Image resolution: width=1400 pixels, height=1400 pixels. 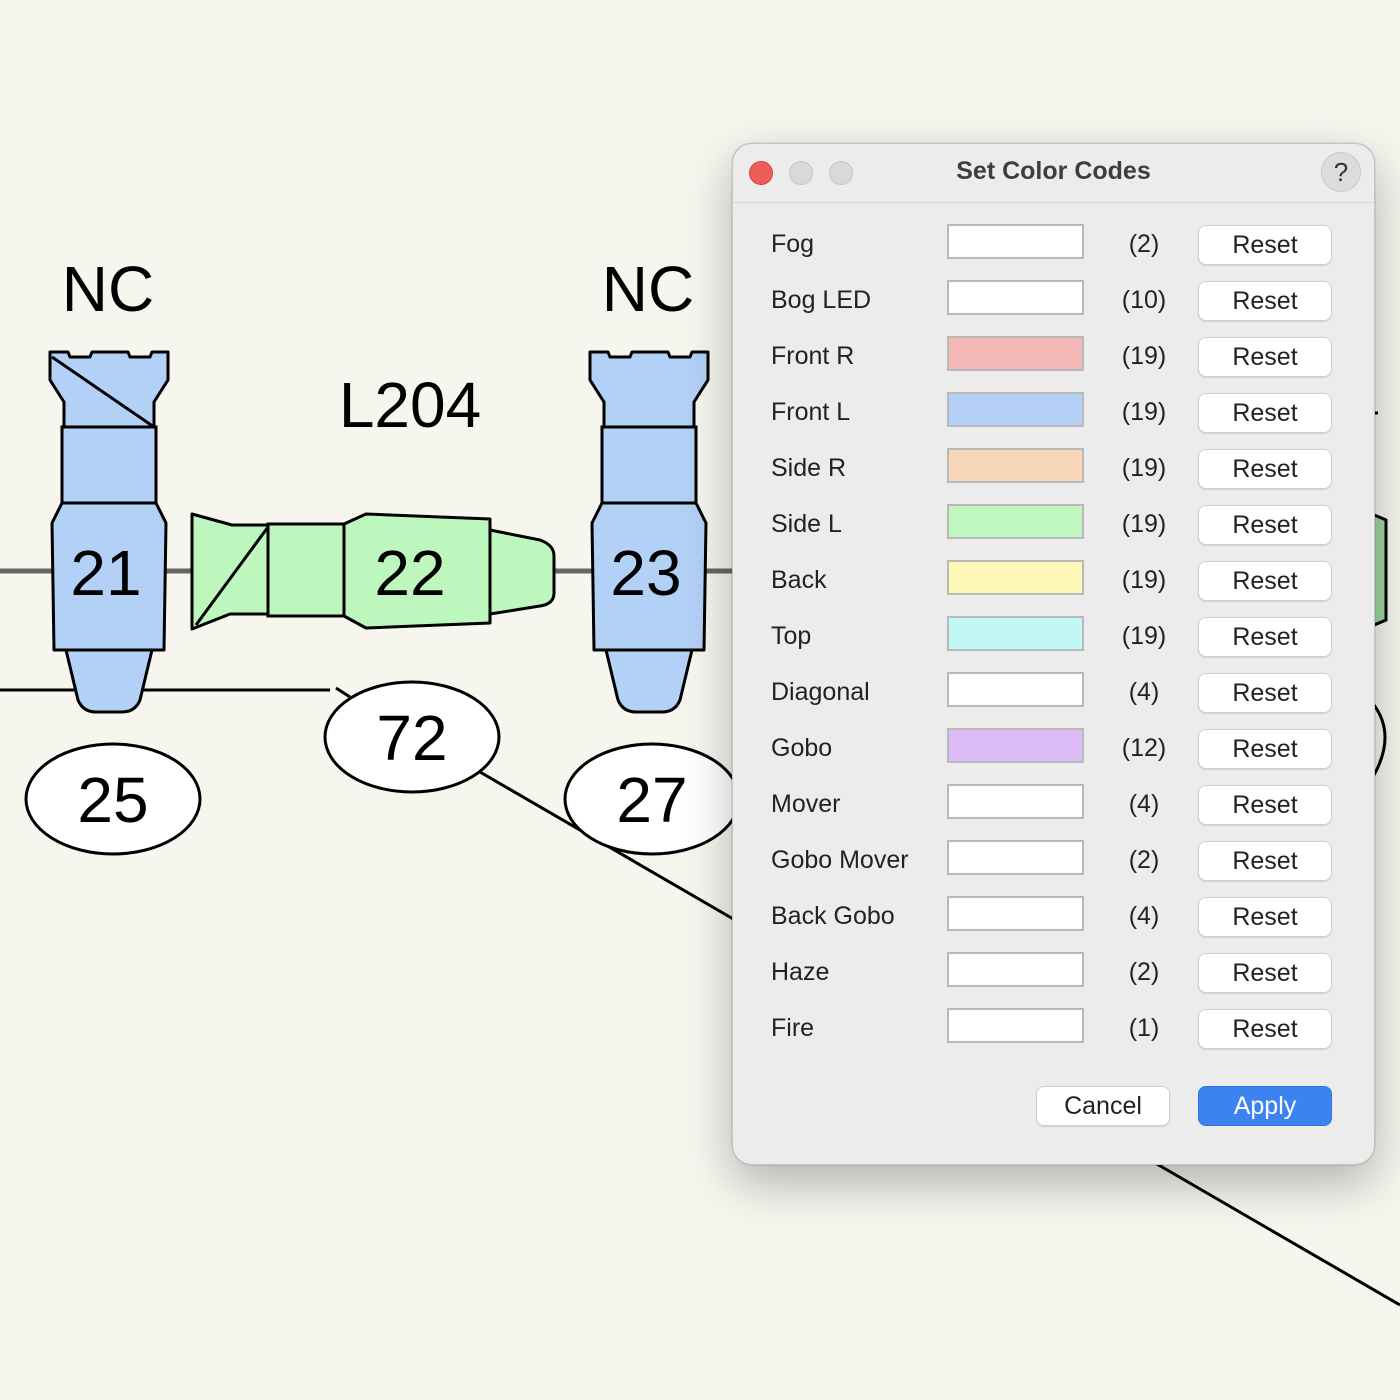 I want to click on color-code-label: Haze, so click(x=800, y=972).